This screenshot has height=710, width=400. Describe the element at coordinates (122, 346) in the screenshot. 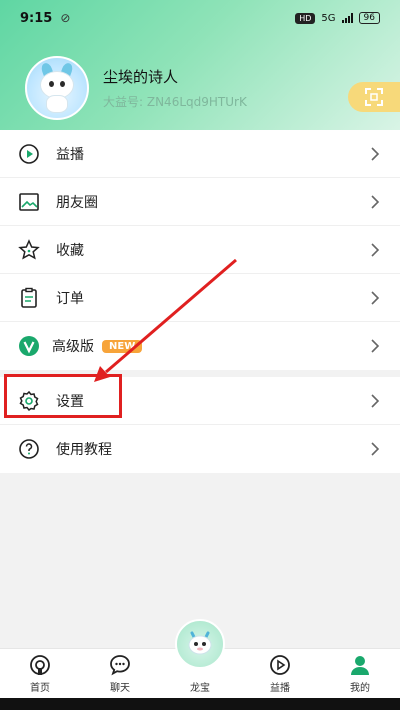

I see `new-badge: NEW` at that location.